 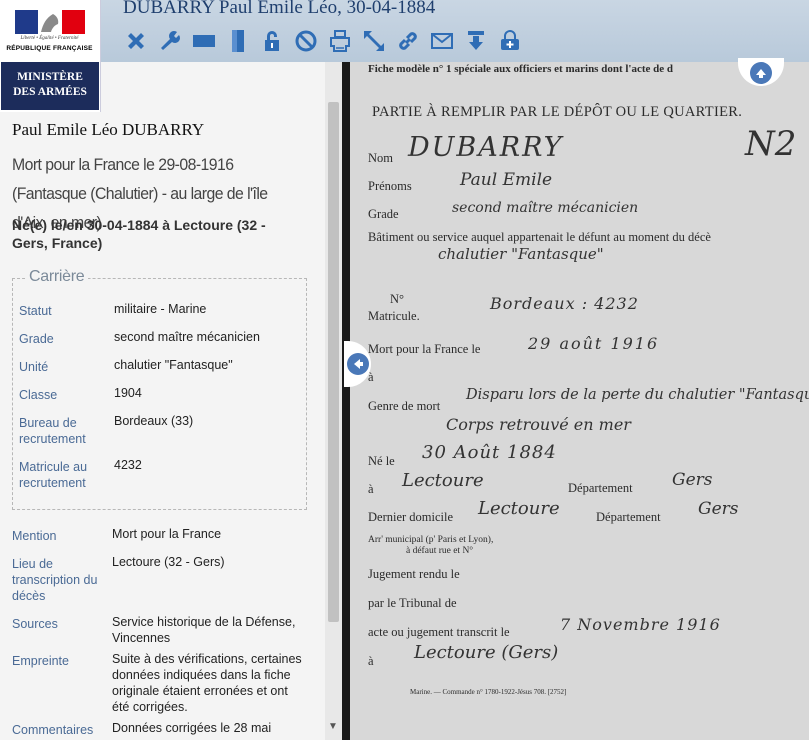 I want to click on hw-prenoms: Paul Emile, so click(x=506, y=180).